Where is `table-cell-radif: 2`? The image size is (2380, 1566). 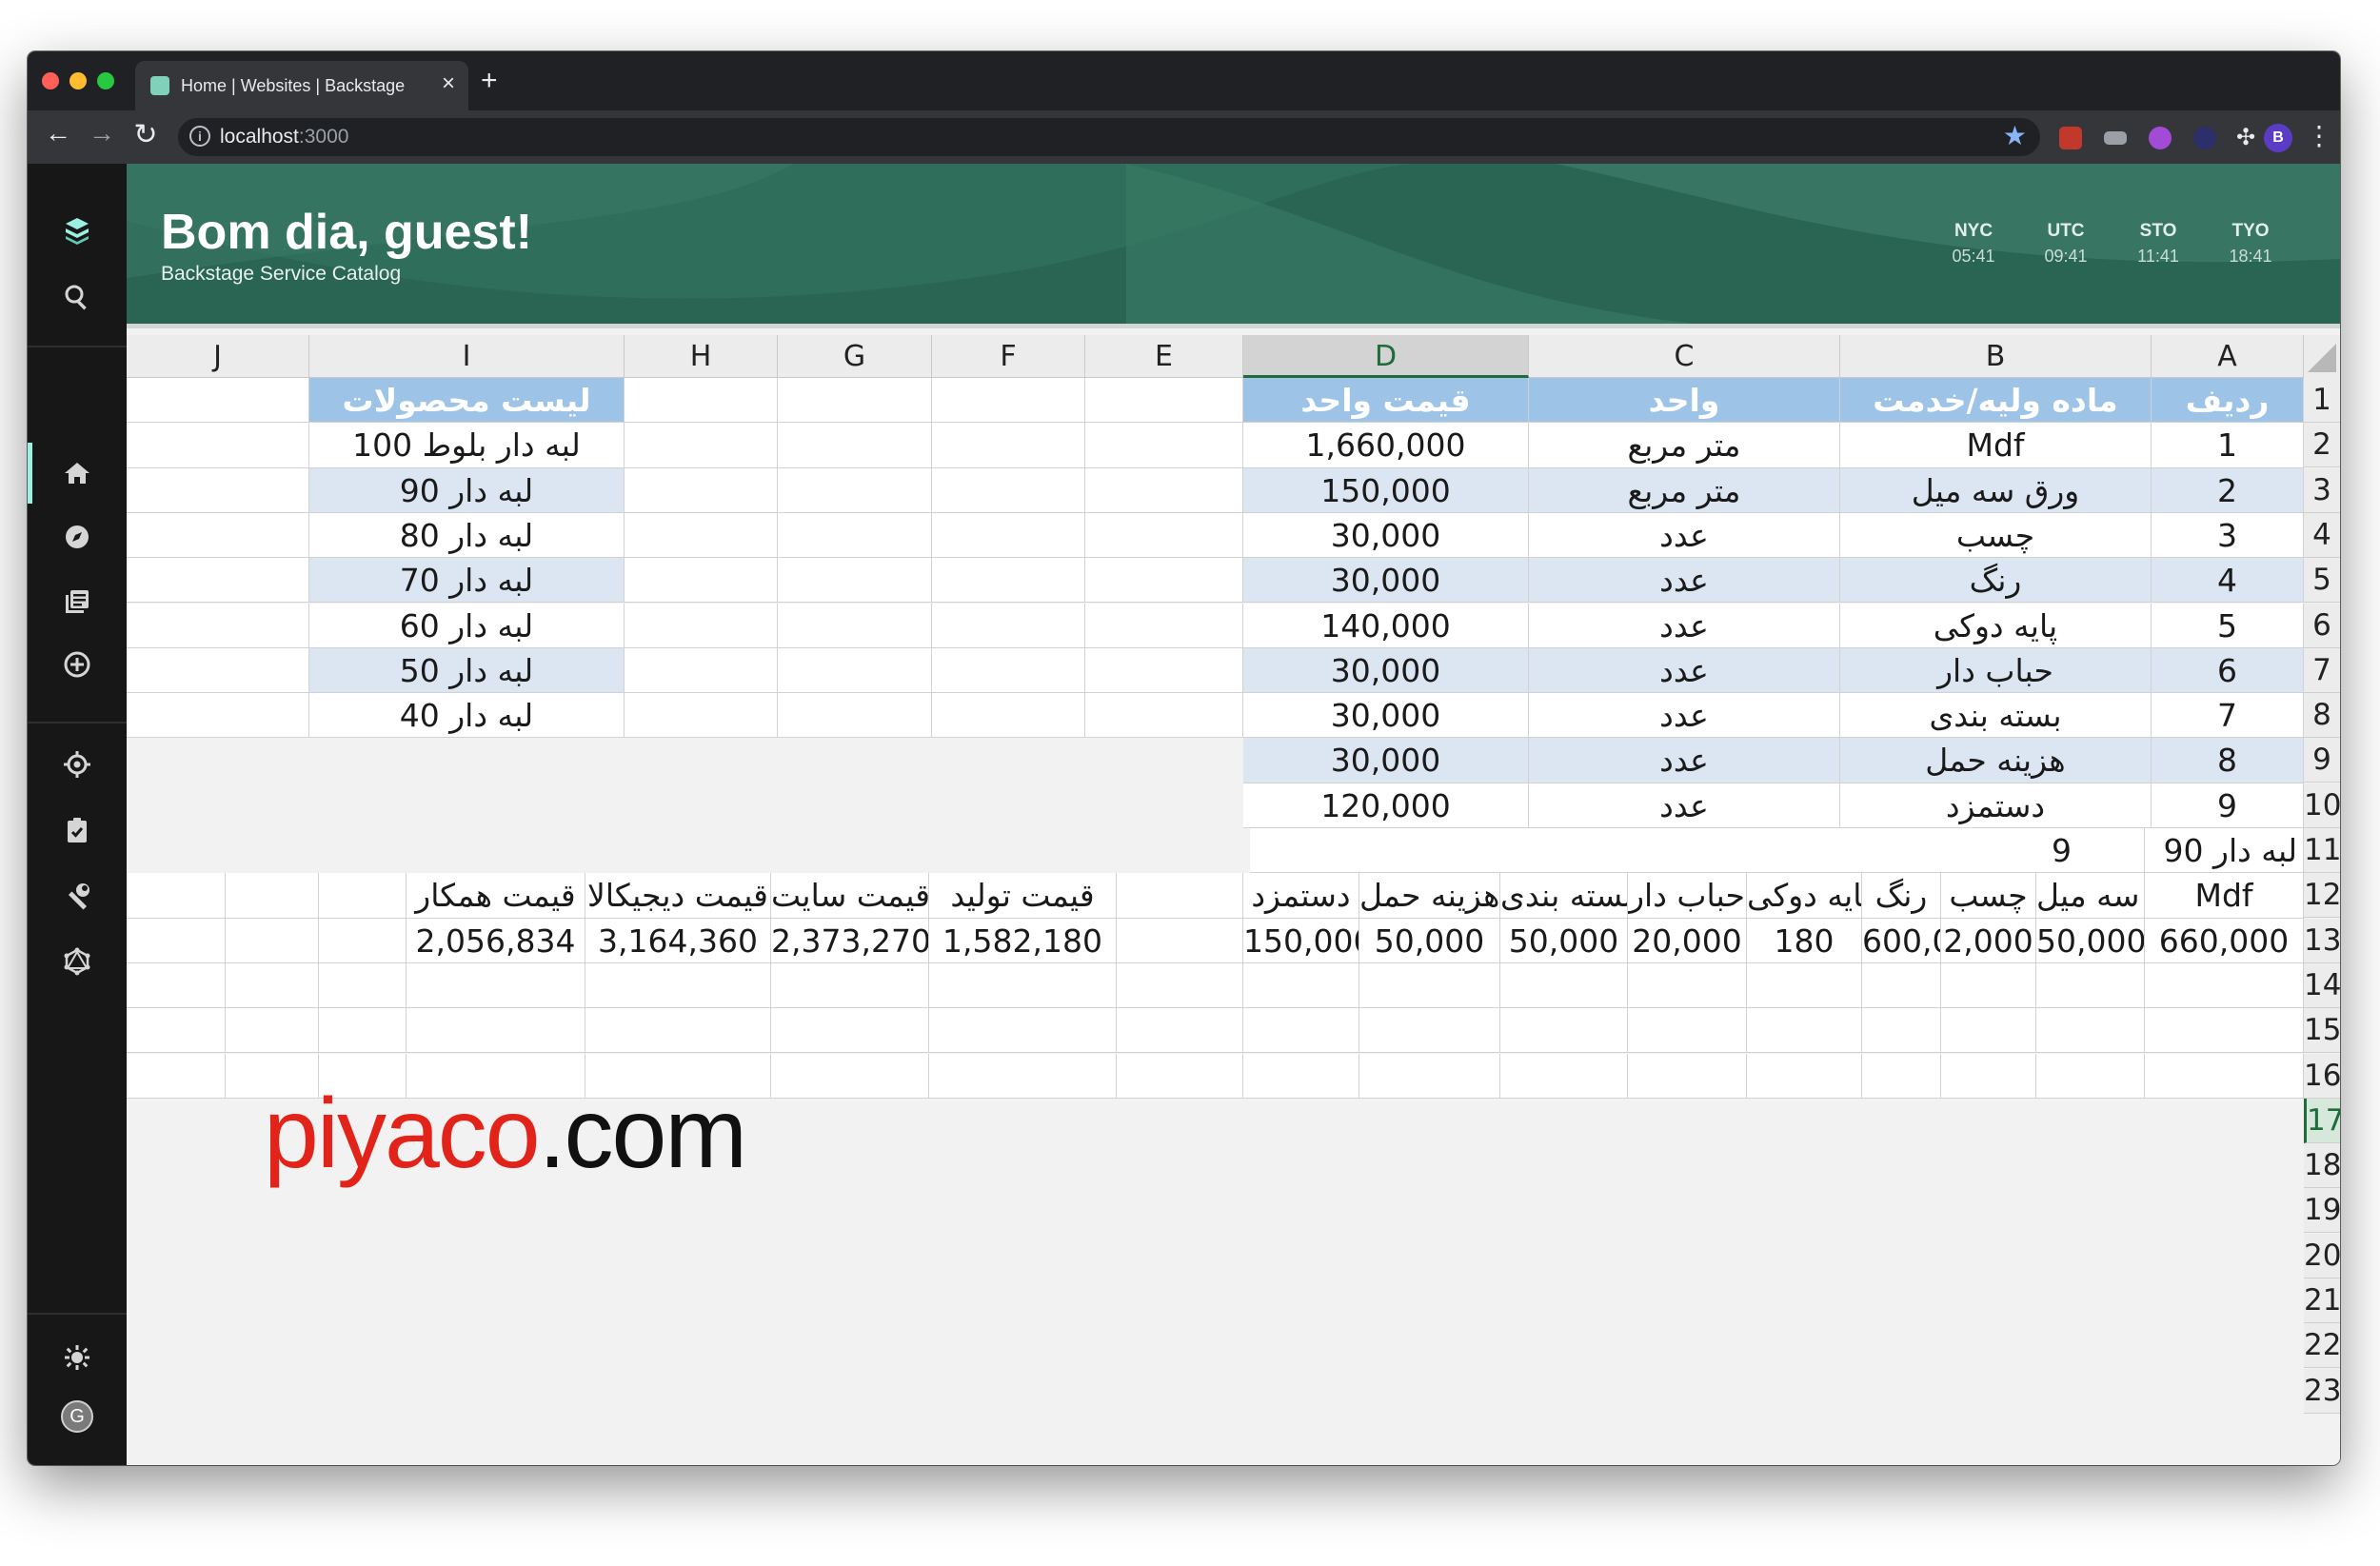 table-cell-radif: 2 is located at coordinates (2228, 490).